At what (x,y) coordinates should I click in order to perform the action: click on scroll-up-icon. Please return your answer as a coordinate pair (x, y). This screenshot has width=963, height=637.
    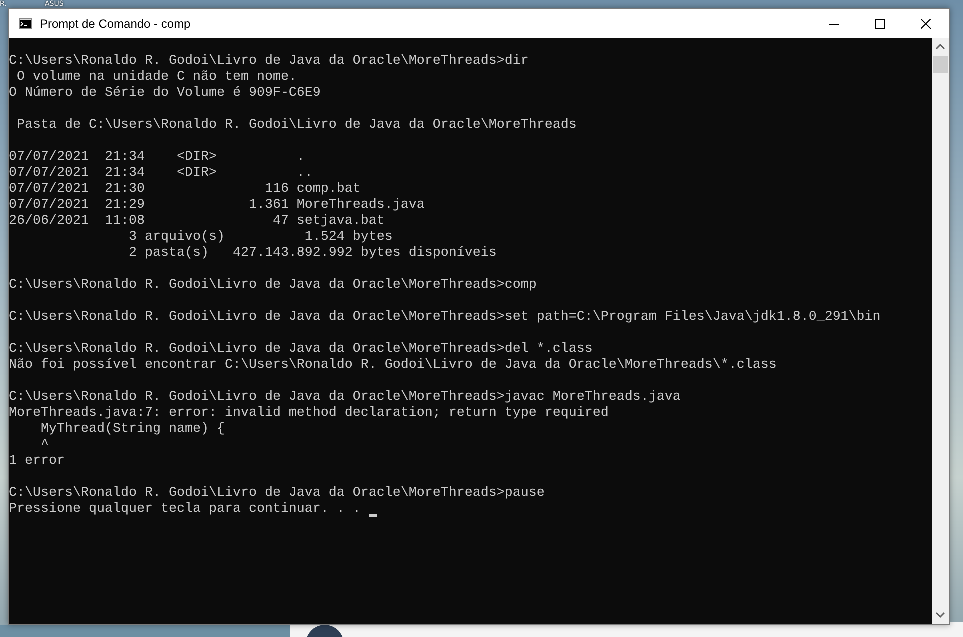
    Looking at the image, I should click on (940, 47).